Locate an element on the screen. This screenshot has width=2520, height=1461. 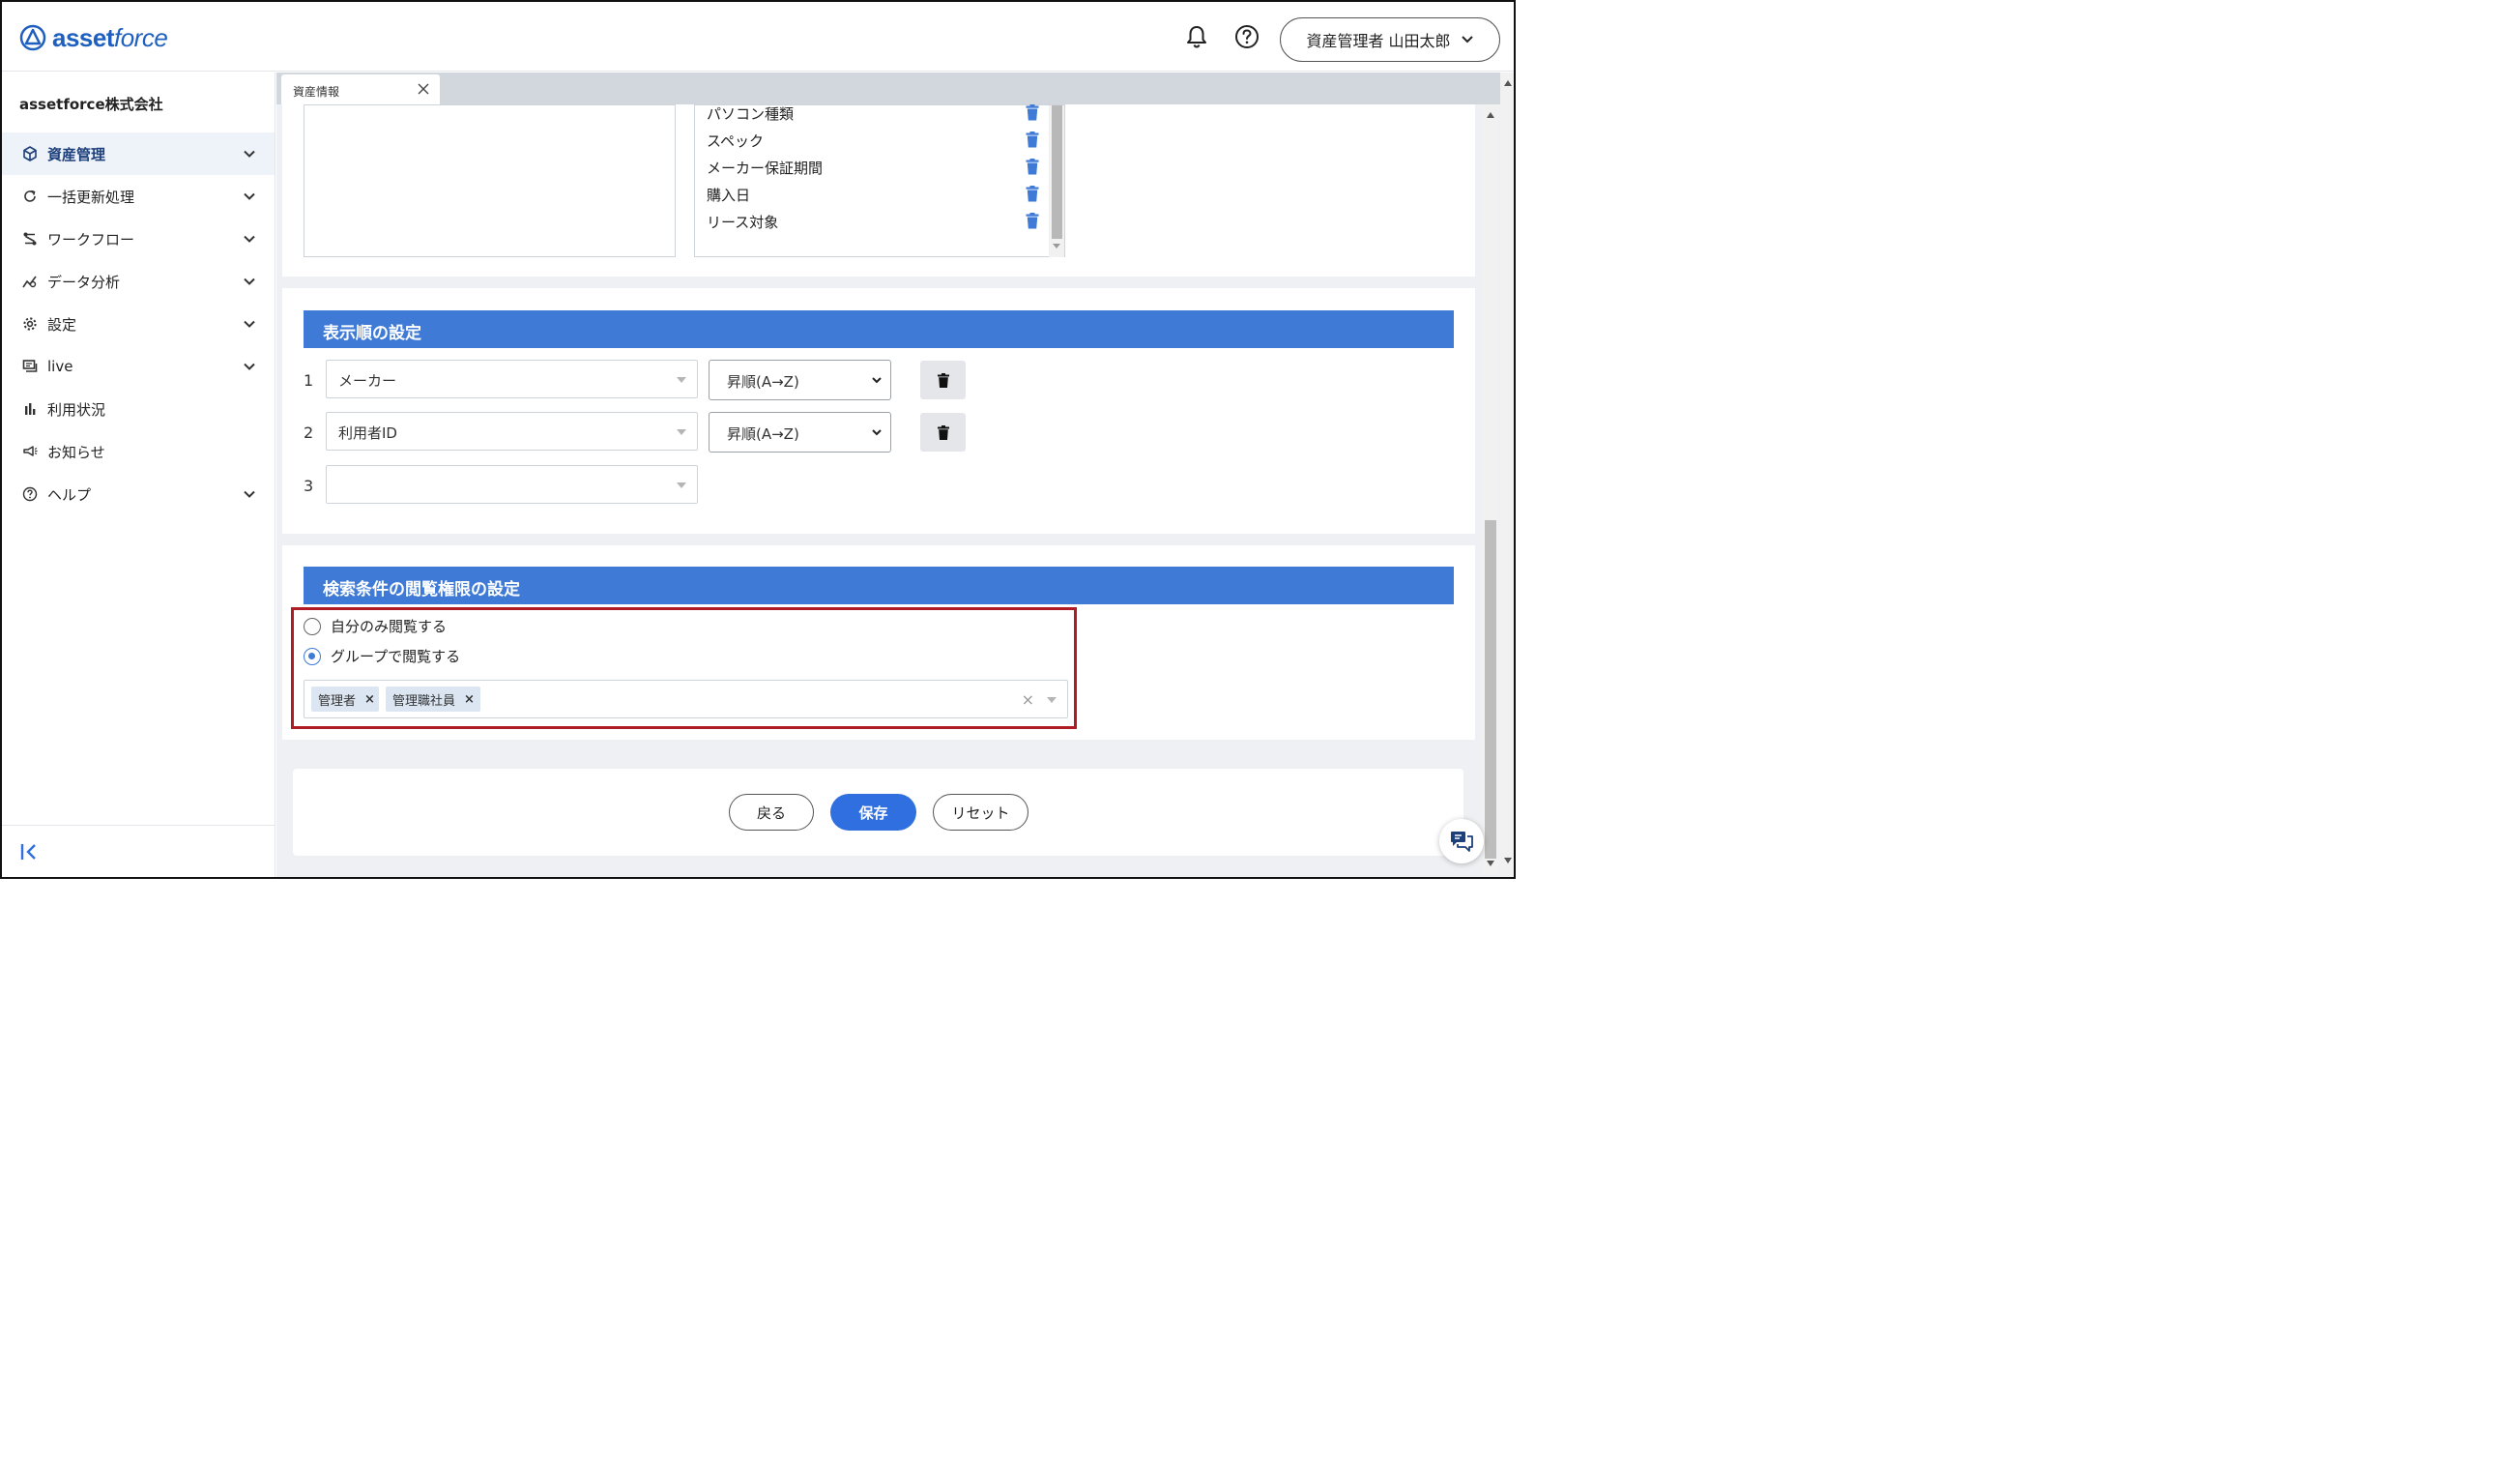
sort-order-select-2: 昇順(A→Z) is located at coordinates (800, 432).